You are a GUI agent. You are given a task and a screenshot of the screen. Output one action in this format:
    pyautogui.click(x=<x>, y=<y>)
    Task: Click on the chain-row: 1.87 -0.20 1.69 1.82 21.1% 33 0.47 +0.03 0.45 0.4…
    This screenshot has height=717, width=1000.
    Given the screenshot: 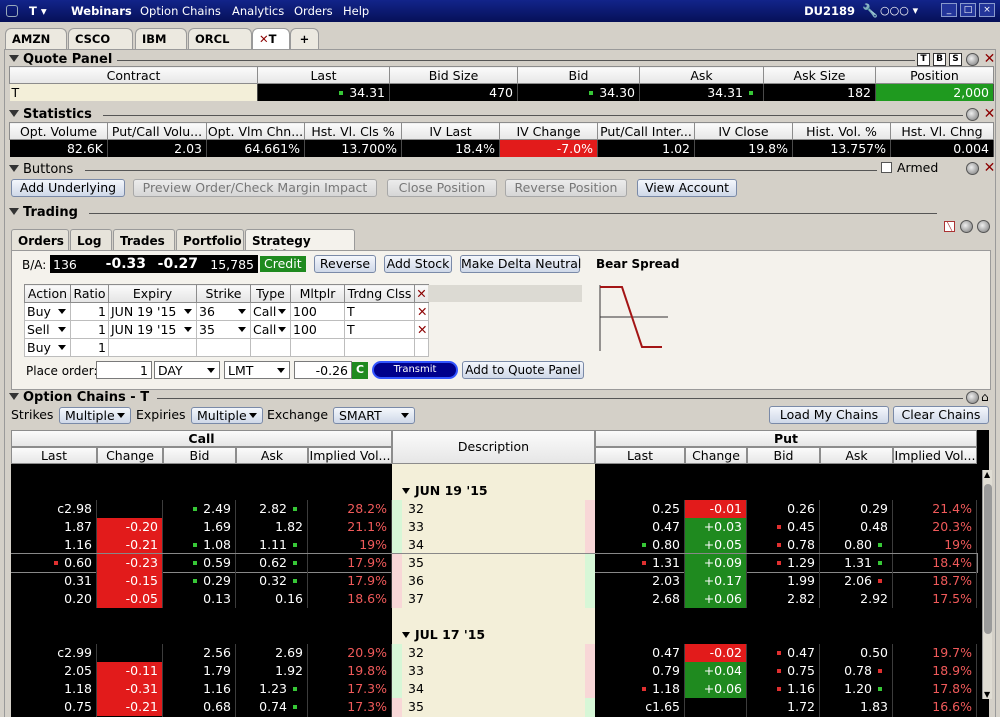 What is the action you would take?
    pyautogui.click(x=494, y=527)
    